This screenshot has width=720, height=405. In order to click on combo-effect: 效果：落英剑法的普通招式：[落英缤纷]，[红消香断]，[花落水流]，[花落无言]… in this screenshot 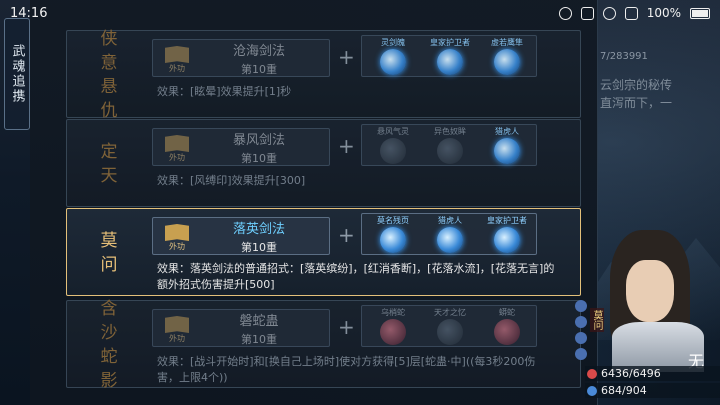, I will do `click(356, 276)`.